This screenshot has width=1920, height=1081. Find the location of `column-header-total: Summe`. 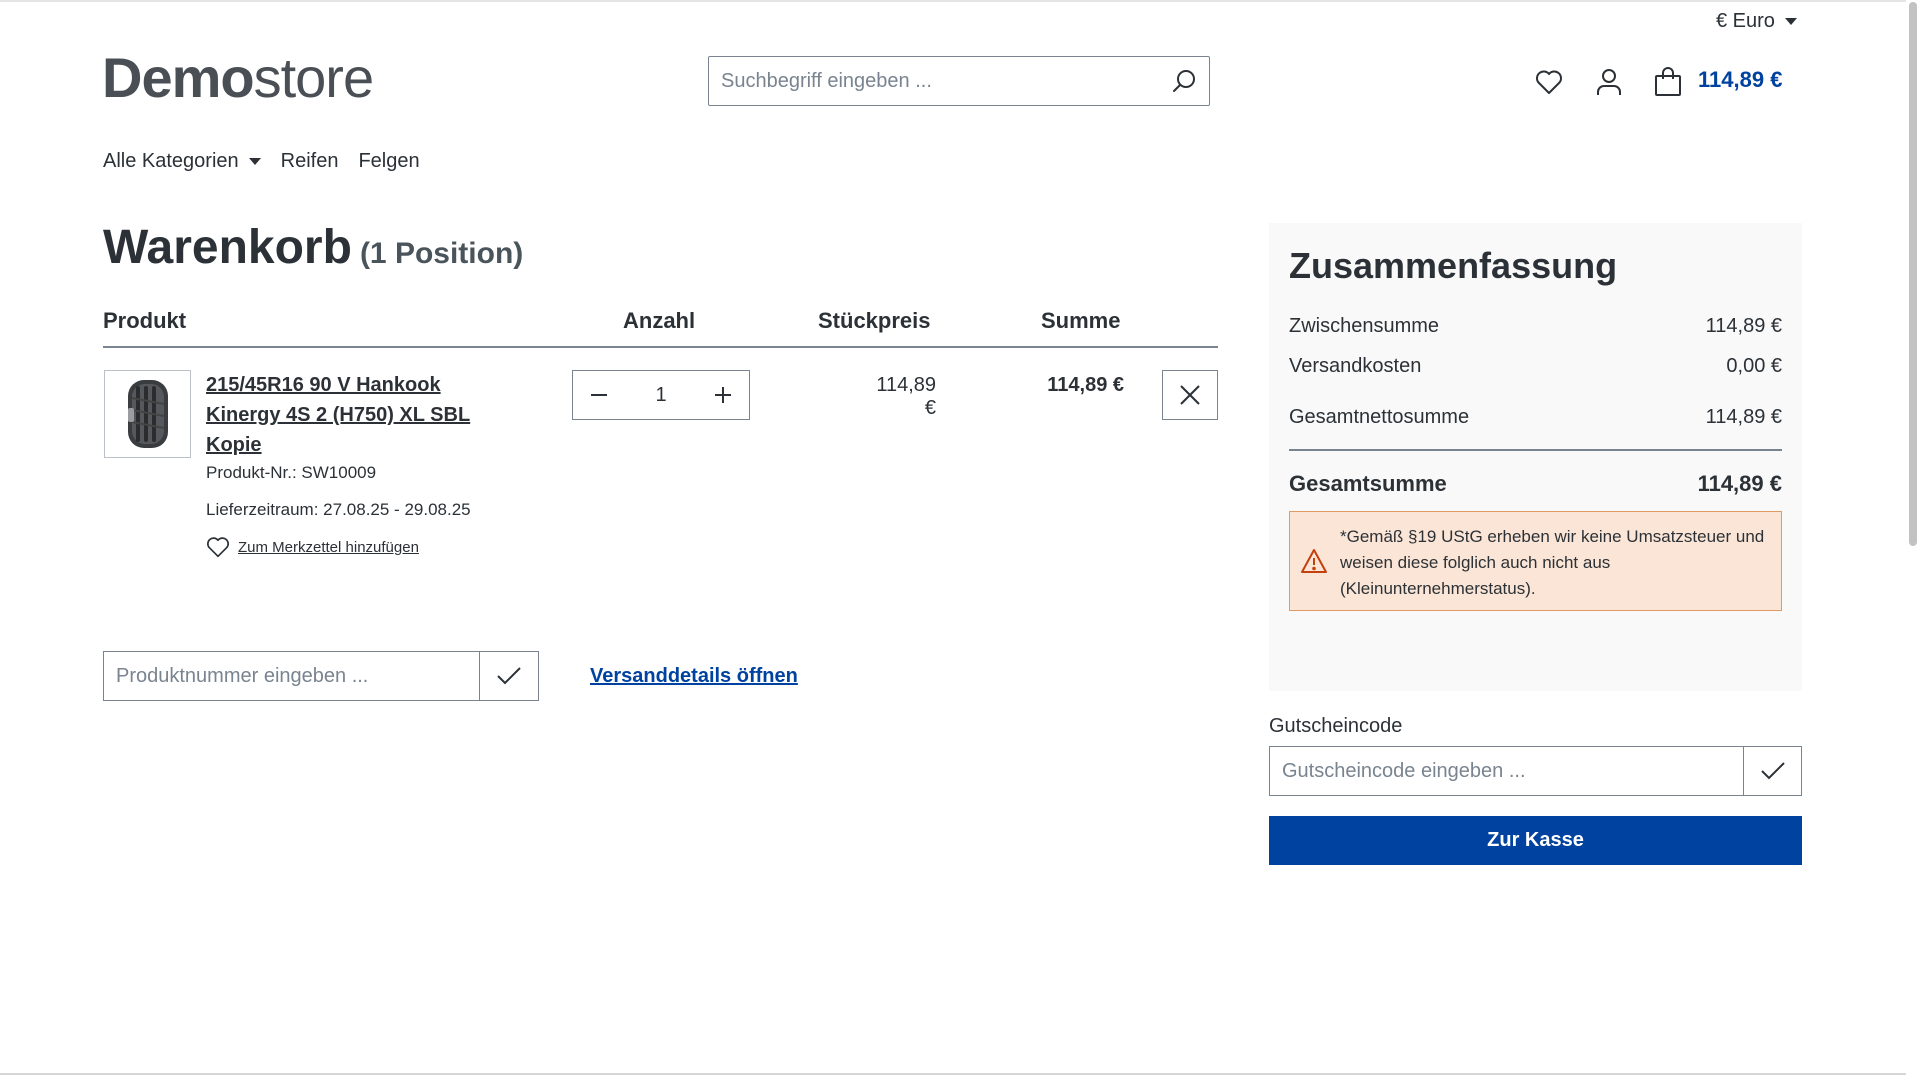

column-header-total: Summe is located at coordinates (1081, 320).